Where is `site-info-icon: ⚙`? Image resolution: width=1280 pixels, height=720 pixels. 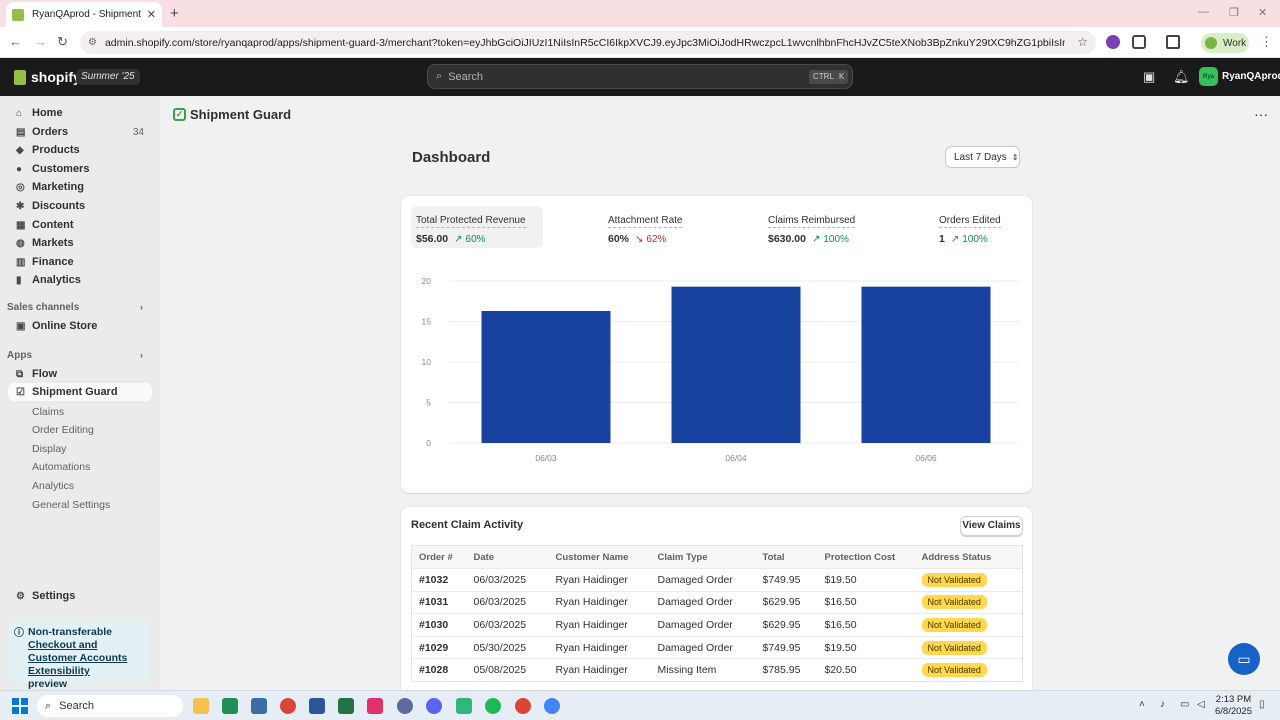
site-info-icon: ⚙ is located at coordinates (92, 42).